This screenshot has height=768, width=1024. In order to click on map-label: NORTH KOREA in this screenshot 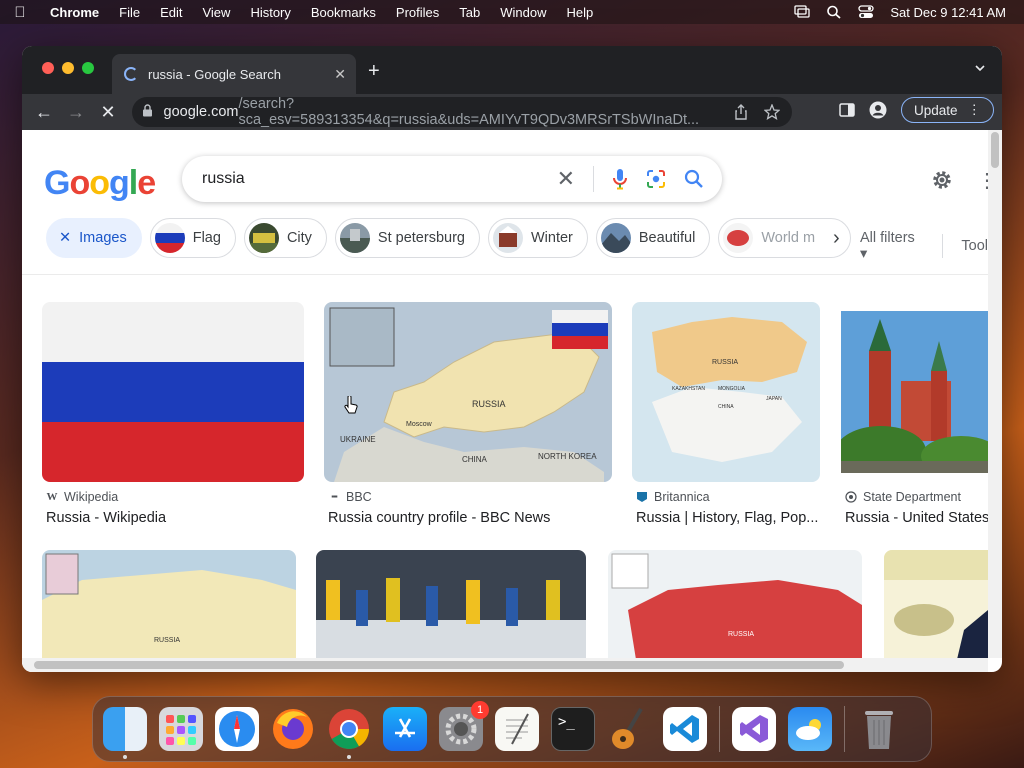, I will do `click(567, 456)`.